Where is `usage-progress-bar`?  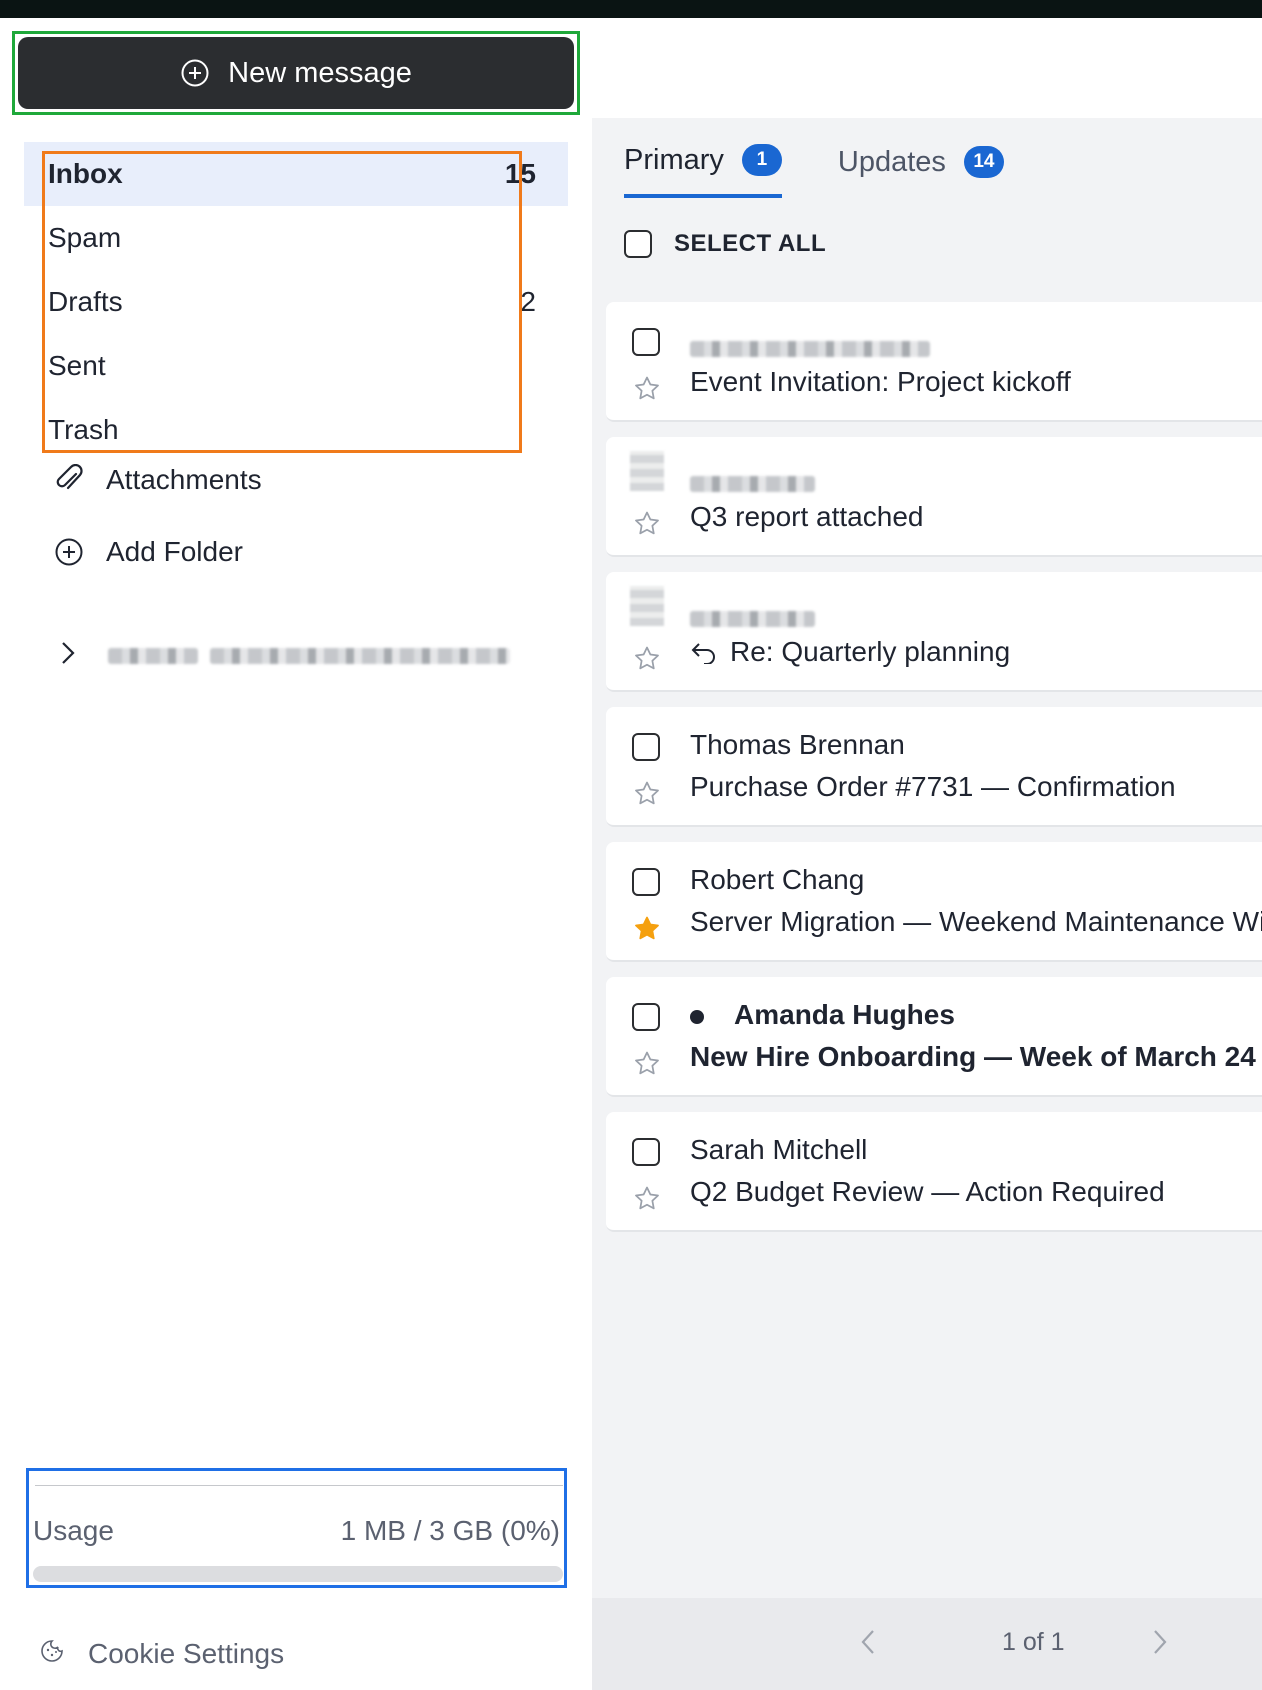 usage-progress-bar is located at coordinates (298, 1574).